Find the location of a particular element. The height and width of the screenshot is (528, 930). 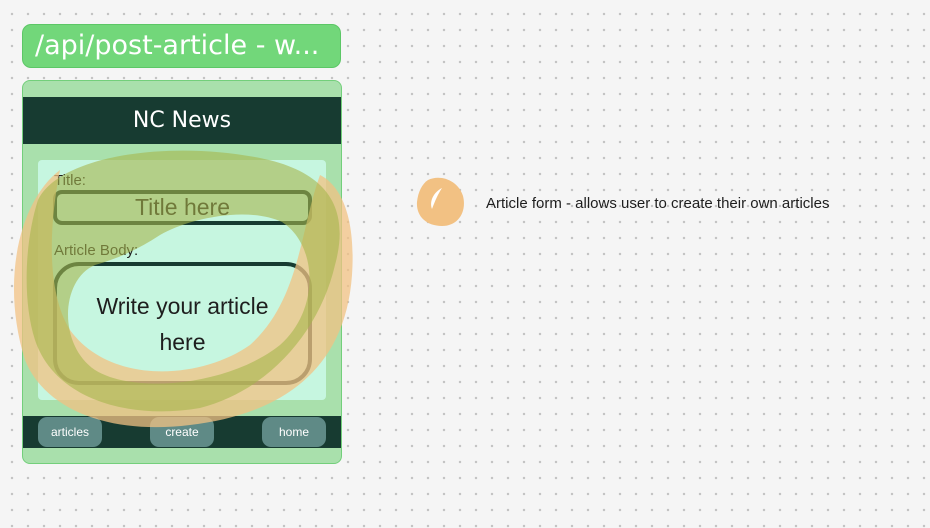

nav-create-button: create is located at coordinates (182, 432).